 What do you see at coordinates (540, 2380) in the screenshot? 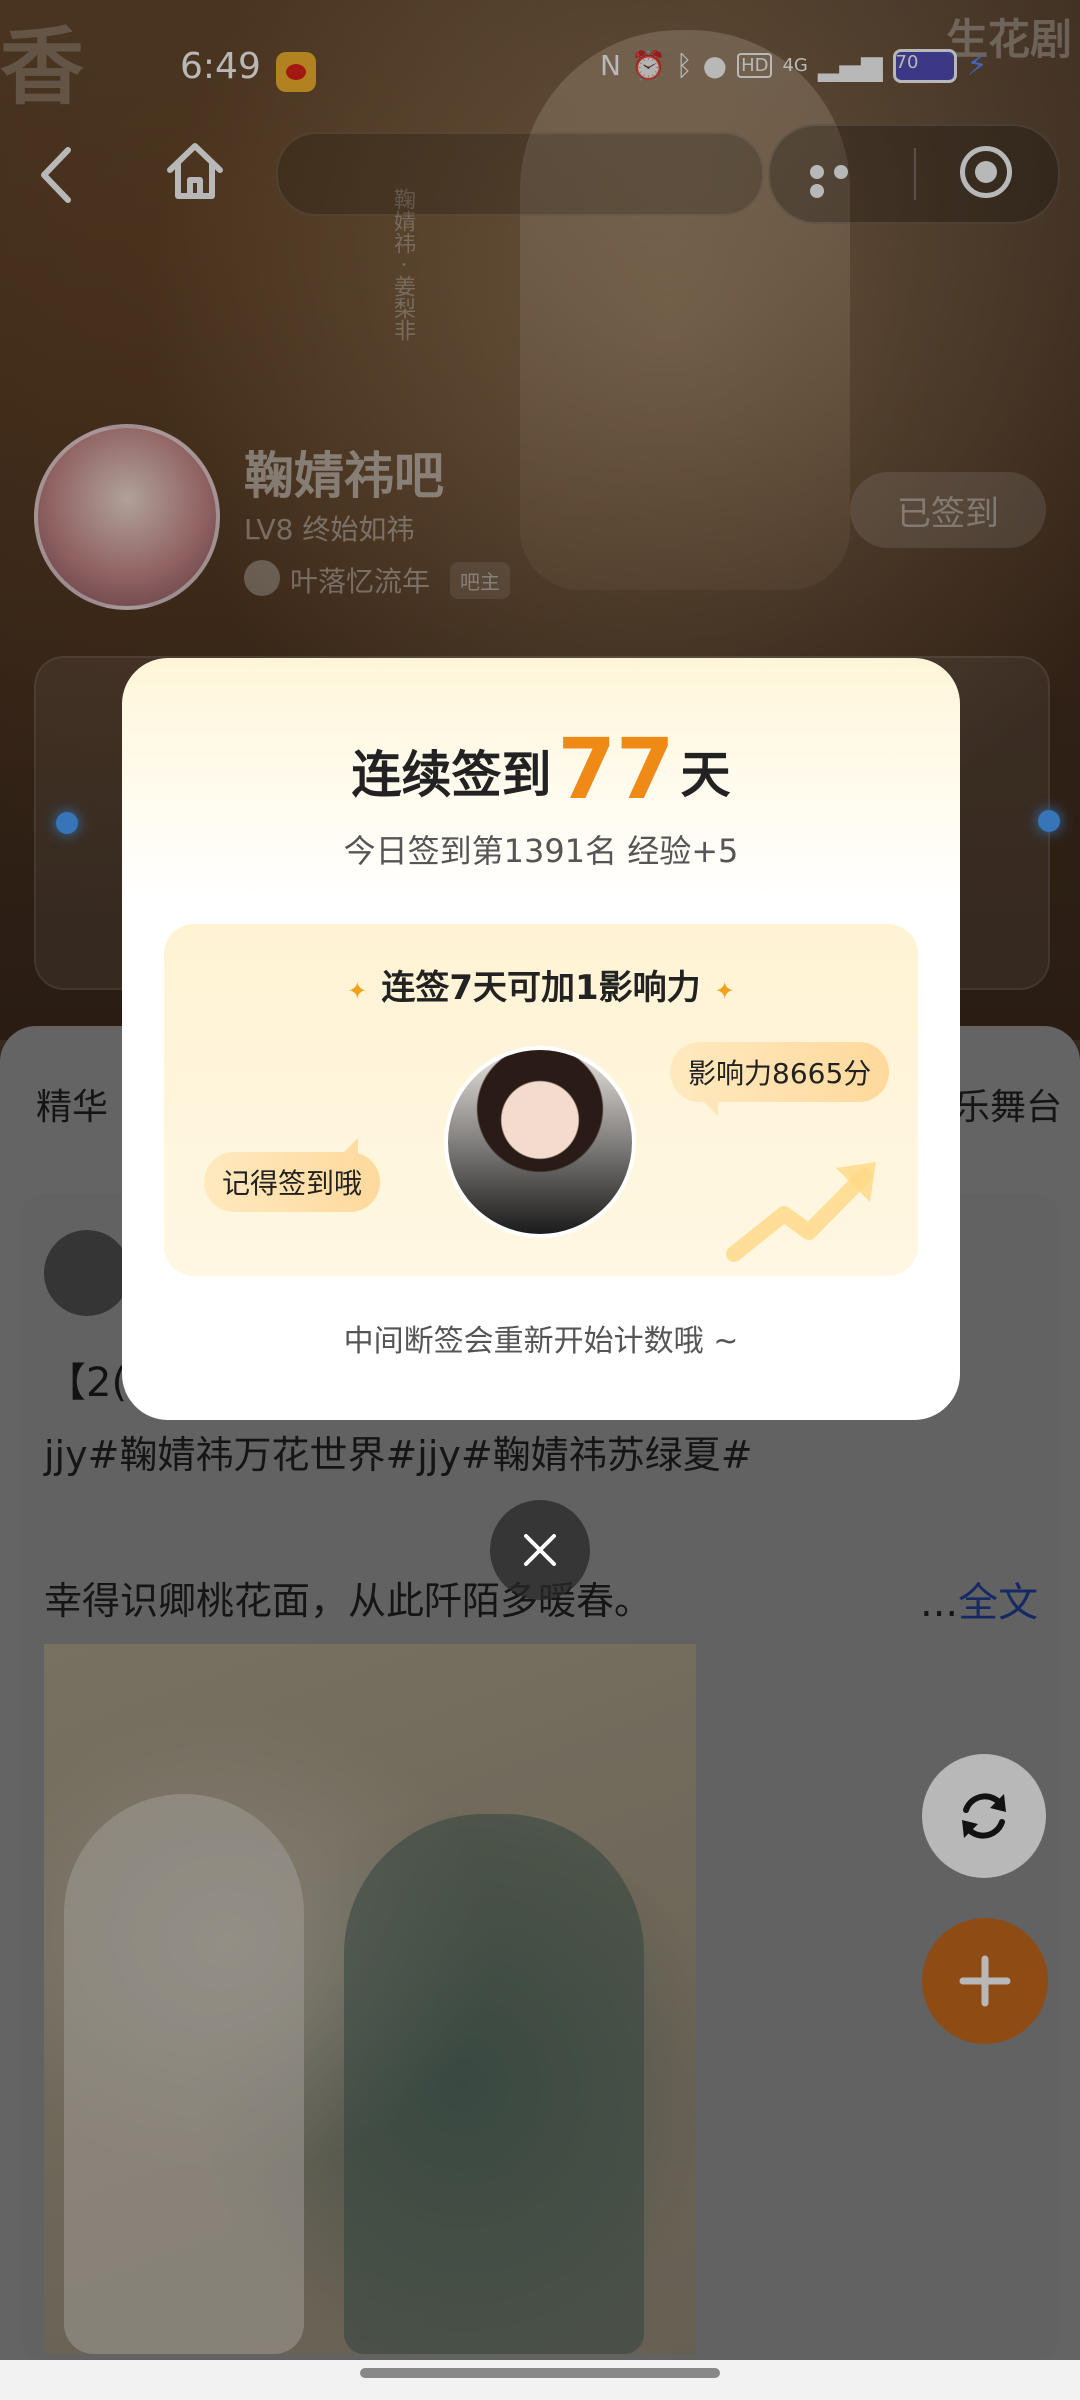
I see `navigation-bar` at bounding box center [540, 2380].